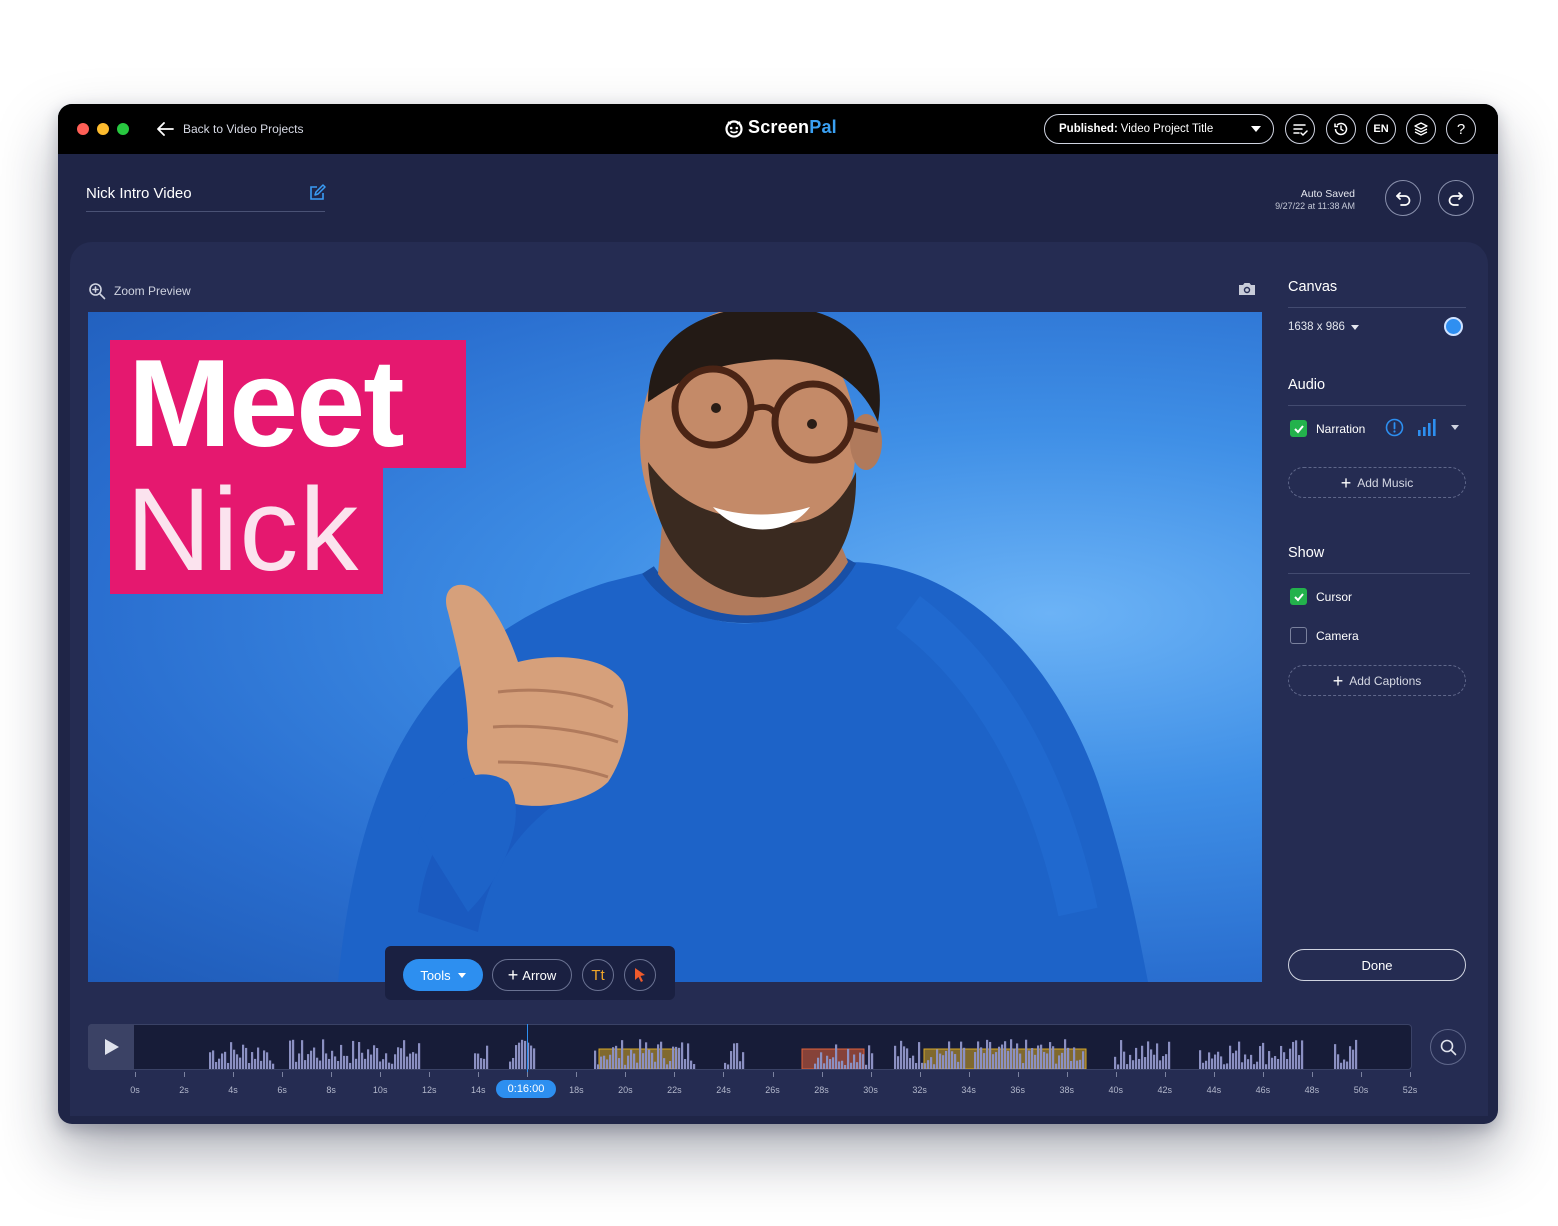 Image resolution: width=1558 pixels, height=1226 pixels. Describe the element at coordinates (527, 1050) in the screenshot. I see `playhead` at that location.